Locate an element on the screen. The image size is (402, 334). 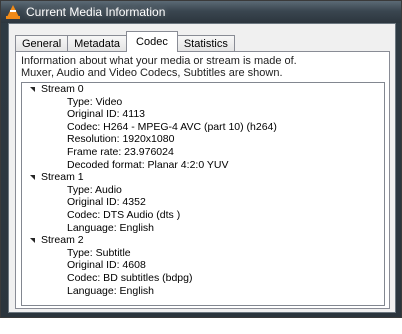
tab-codec: Codec is located at coordinates (152, 41).